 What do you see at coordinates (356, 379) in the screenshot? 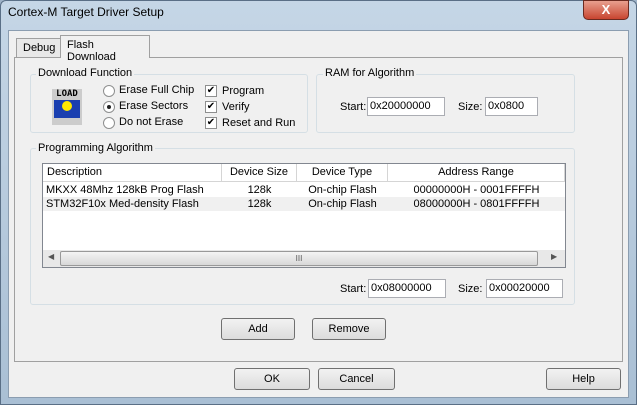
I see `cancel-button: Cancel` at bounding box center [356, 379].